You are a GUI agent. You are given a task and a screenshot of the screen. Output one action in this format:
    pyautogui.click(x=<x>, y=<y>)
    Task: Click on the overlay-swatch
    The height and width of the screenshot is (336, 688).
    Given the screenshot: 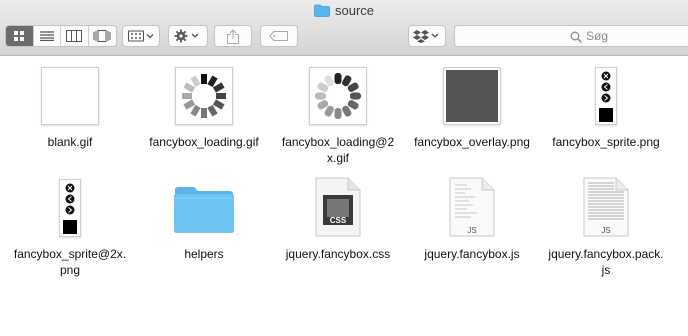 What is the action you would take?
    pyautogui.click(x=472, y=96)
    